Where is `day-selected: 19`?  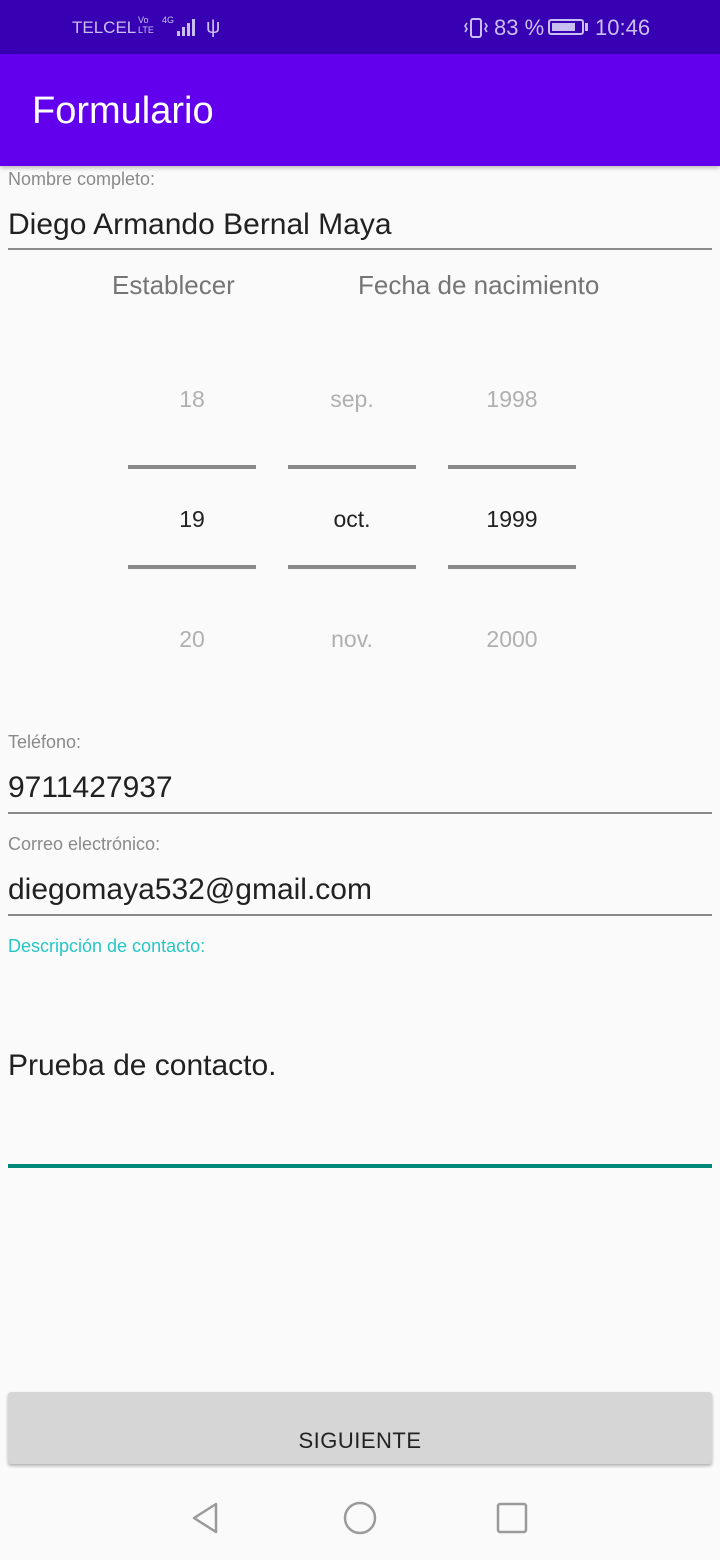
day-selected: 19 is located at coordinates (192, 519).